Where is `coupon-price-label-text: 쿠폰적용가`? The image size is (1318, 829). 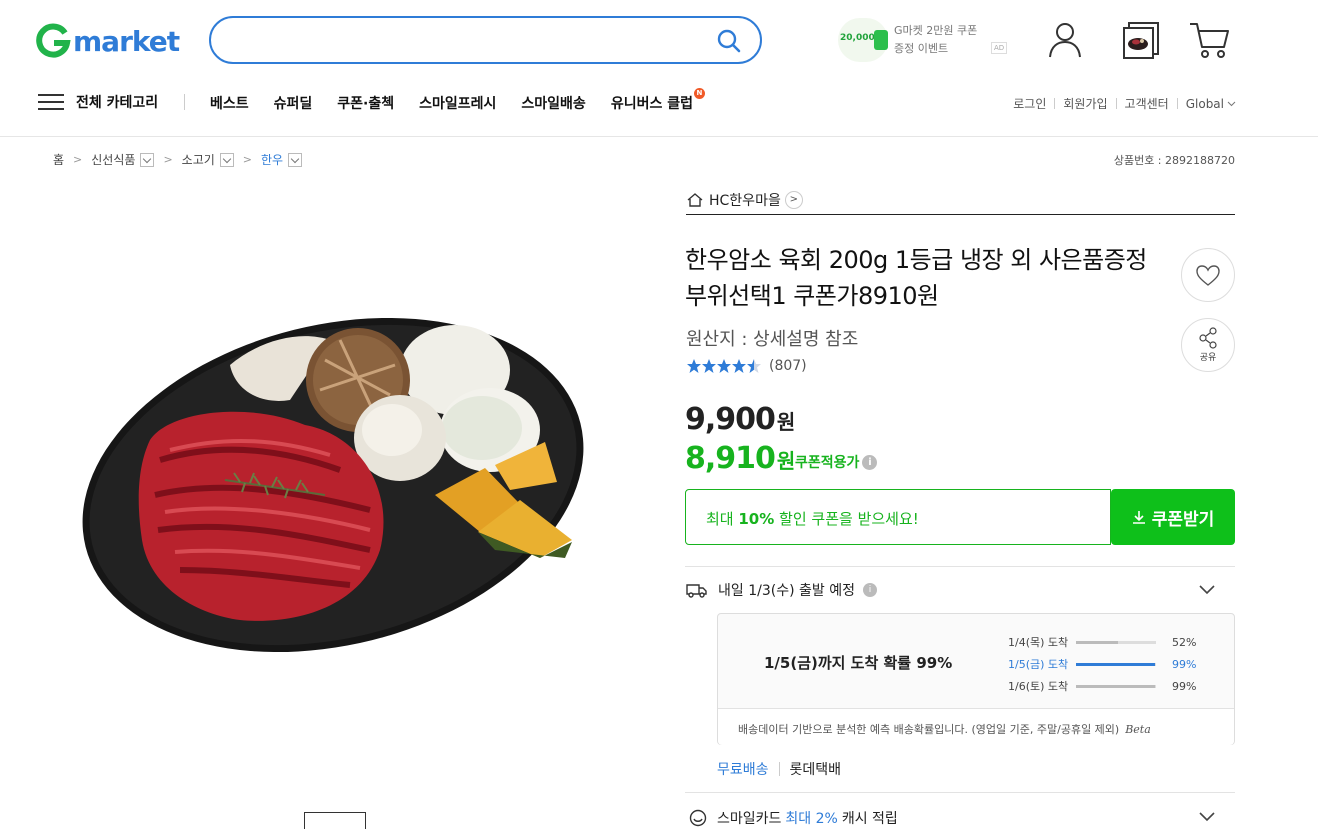 coupon-price-label-text: 쿠폰적용가 is located at coordinates (827, 463).